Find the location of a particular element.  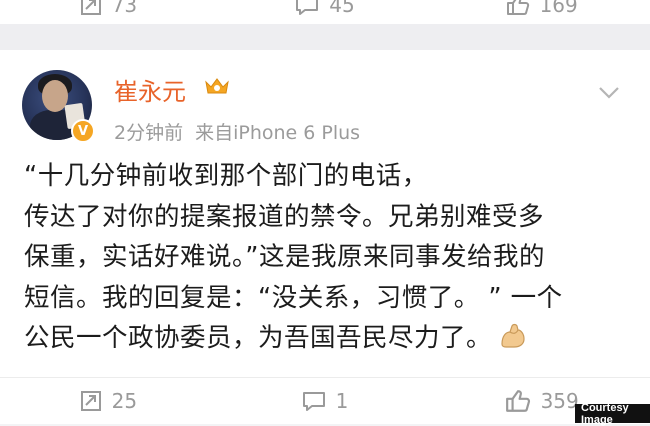

repost-count: 25 is located at coordinates (124, 401).